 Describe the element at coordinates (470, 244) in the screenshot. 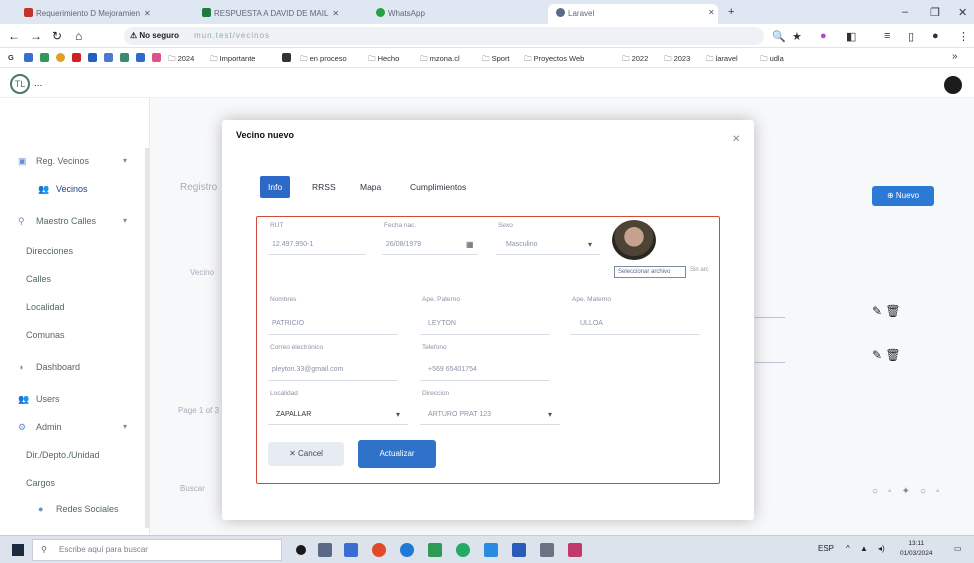

I see `calendar-icon: ▦` at that location.